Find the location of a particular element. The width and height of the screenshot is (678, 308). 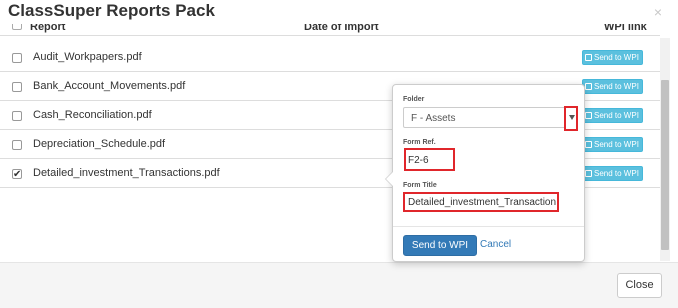

report-name: Detailed_investment_Transactions.pdf is located at coordinates (126, 173).